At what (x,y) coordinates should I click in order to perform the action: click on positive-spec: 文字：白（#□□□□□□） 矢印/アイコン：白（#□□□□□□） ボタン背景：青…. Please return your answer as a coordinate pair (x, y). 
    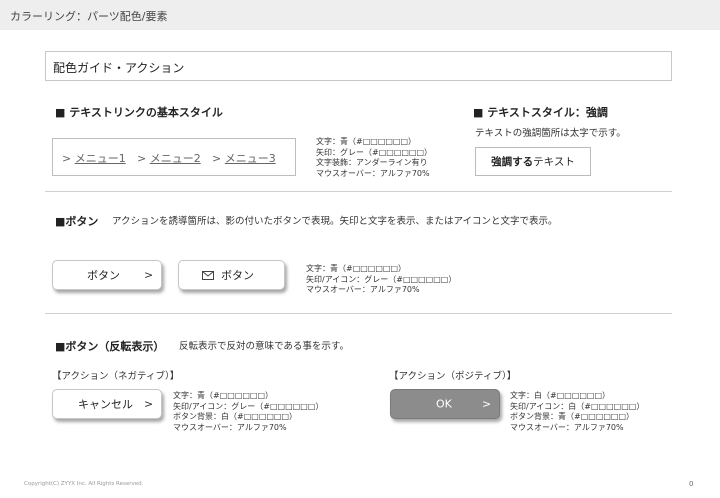
    Looking at the image, I should click on (577, 412).